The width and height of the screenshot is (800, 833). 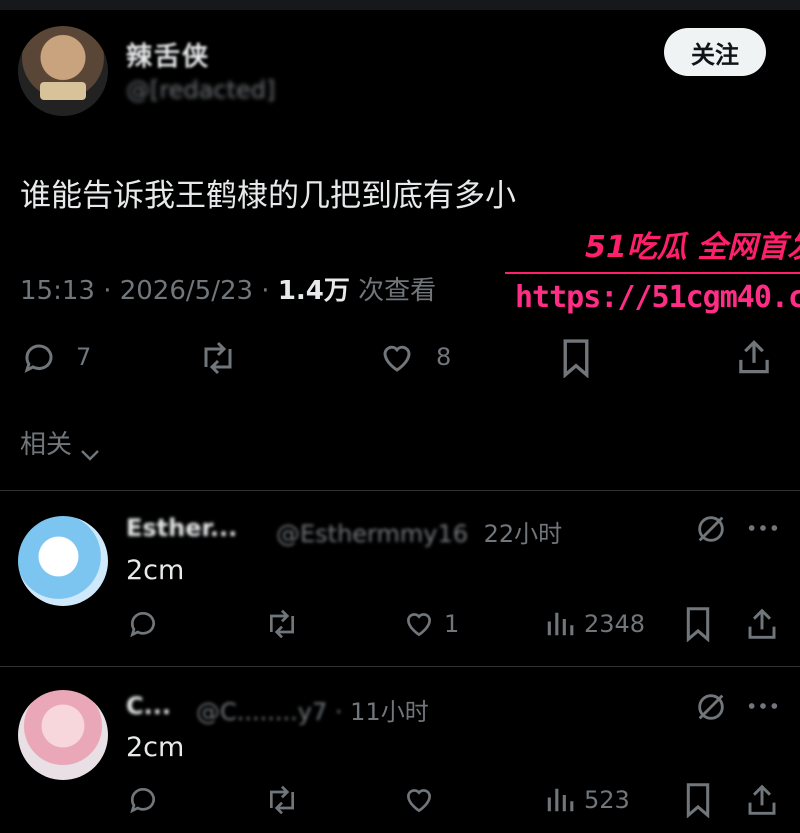 I want to click on watermark-line, so click(x=652, y=273).